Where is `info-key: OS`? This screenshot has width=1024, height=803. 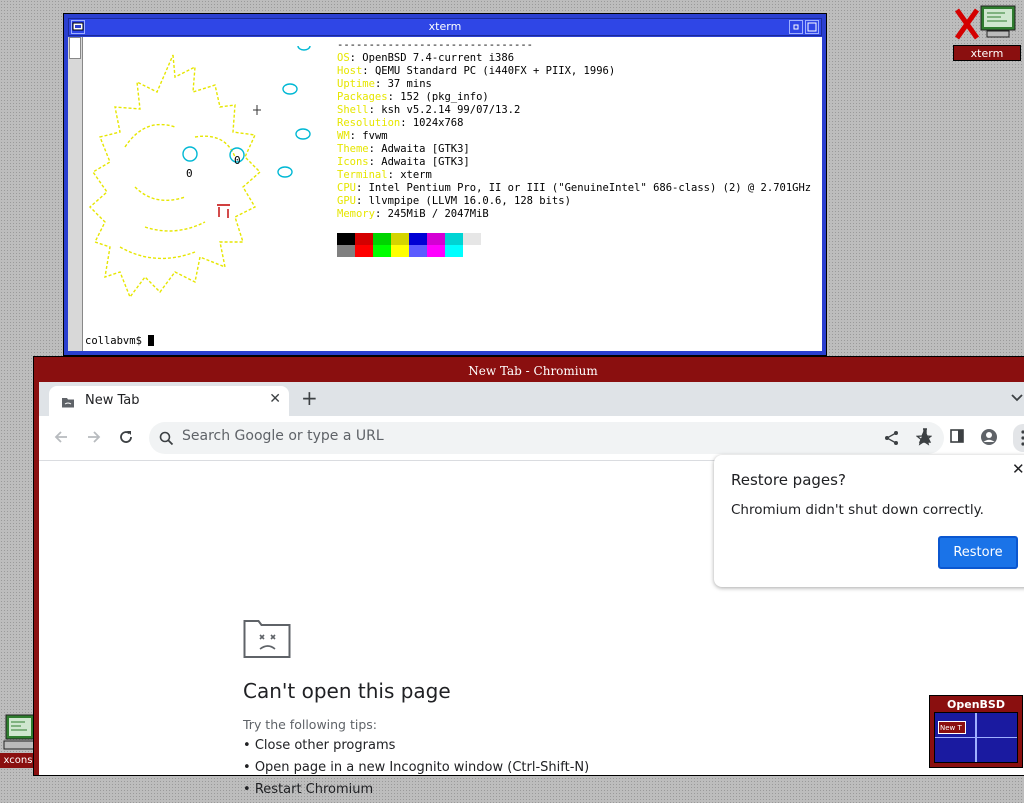 info-key: OS is located at coordinates (343, 58).